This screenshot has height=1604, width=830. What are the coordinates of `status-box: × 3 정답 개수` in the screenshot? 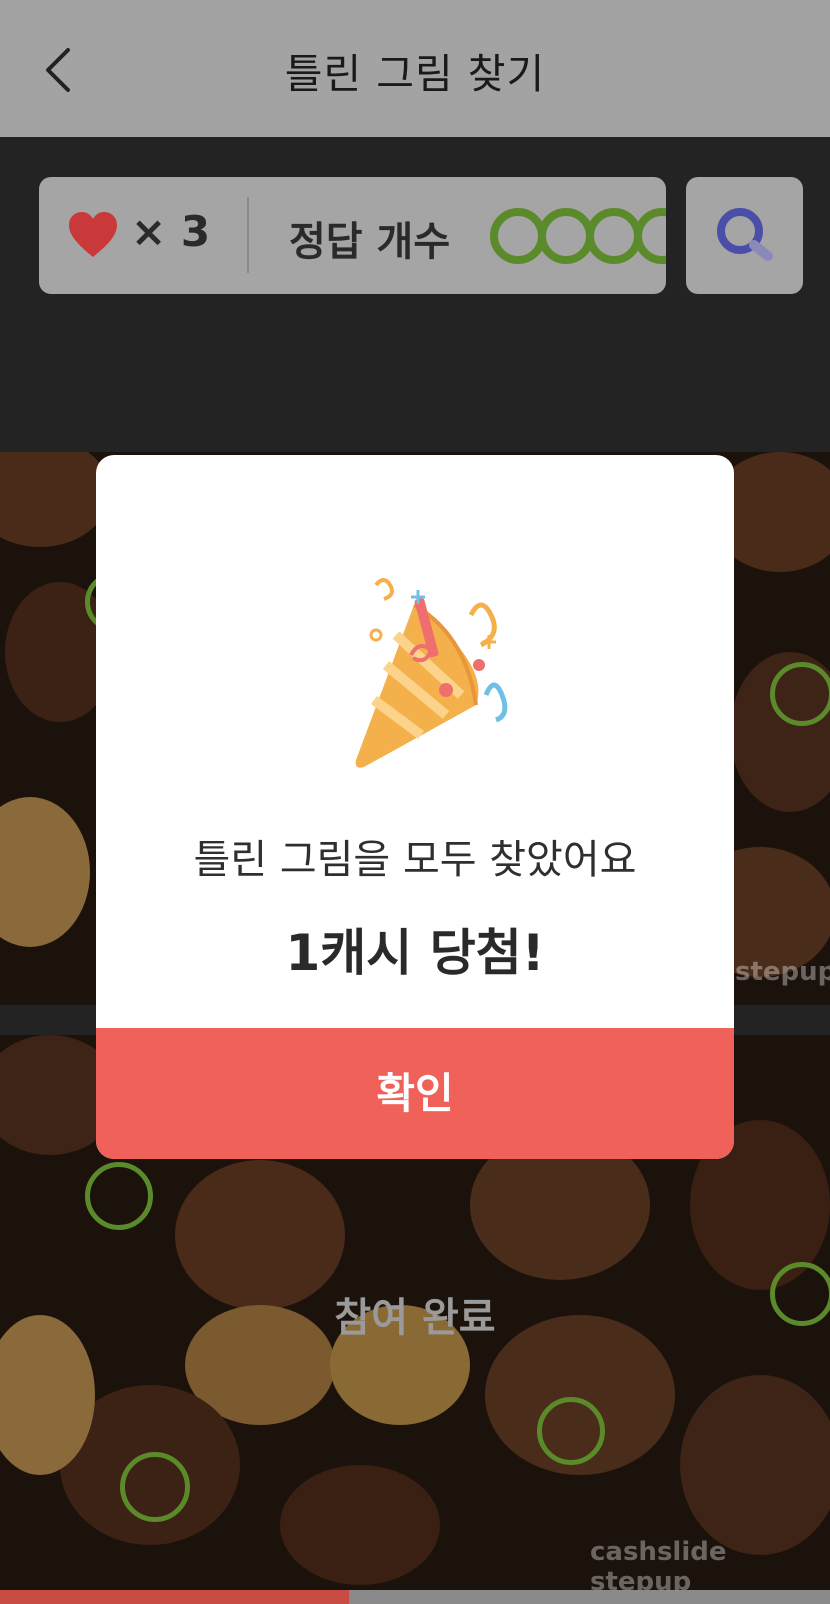 It's located at (352, 235).